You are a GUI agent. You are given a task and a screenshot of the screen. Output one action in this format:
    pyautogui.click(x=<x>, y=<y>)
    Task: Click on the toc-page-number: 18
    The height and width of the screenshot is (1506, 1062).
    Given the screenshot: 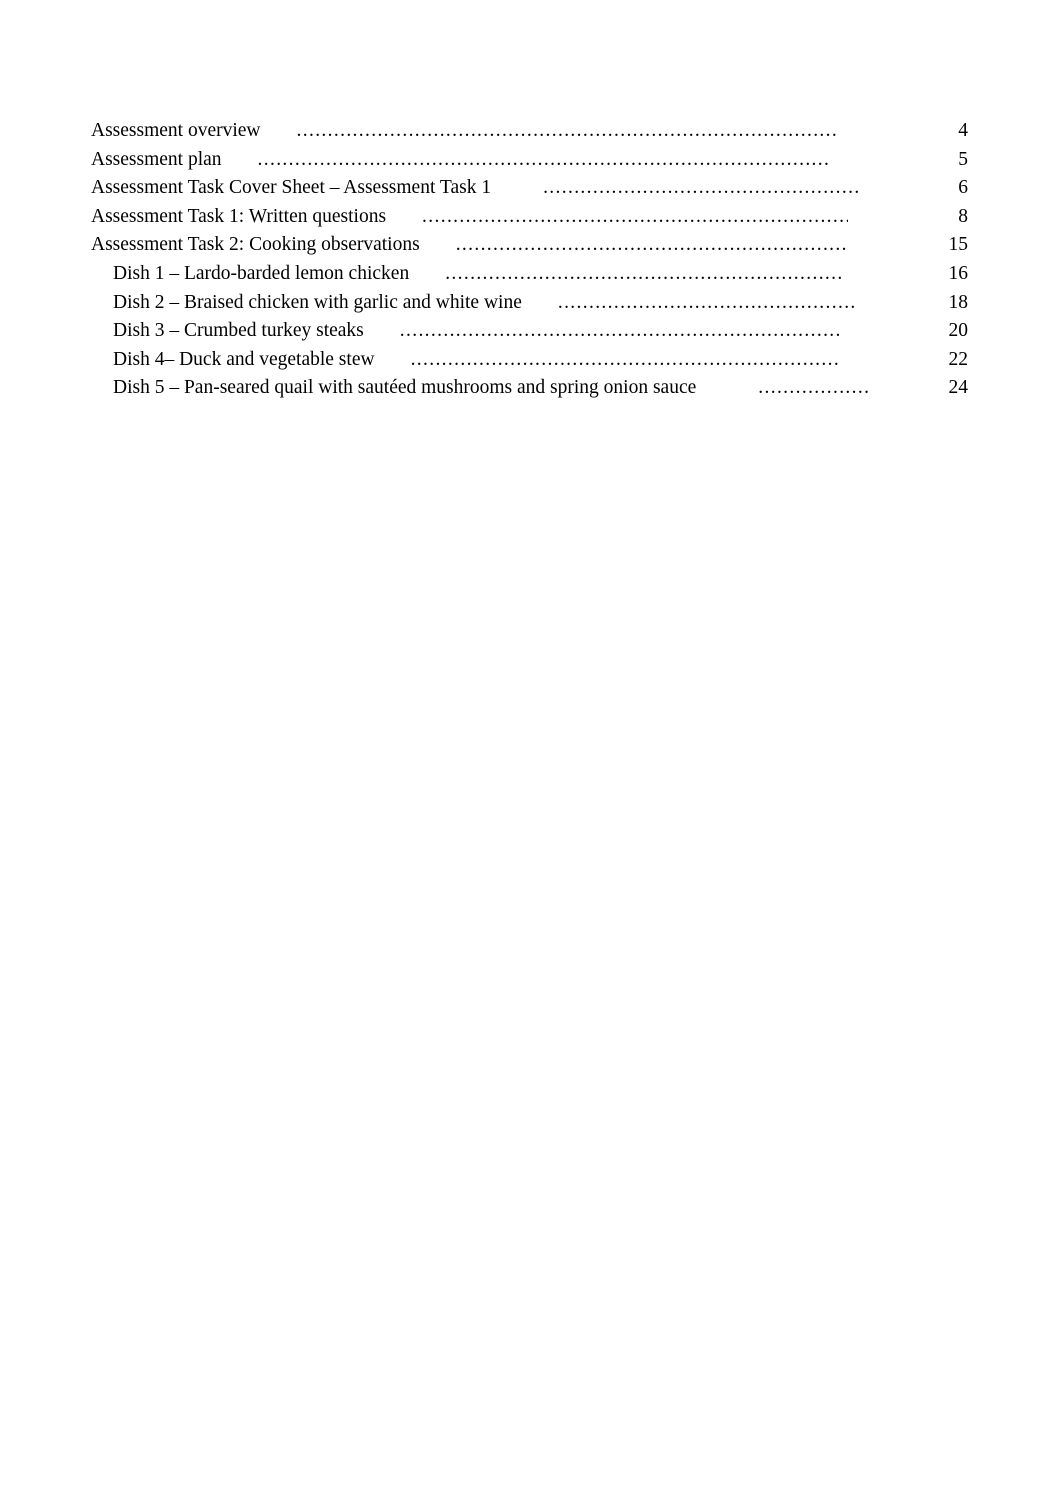 What is the action you would take?
    pyautogui.click(x=958, y=302)
    